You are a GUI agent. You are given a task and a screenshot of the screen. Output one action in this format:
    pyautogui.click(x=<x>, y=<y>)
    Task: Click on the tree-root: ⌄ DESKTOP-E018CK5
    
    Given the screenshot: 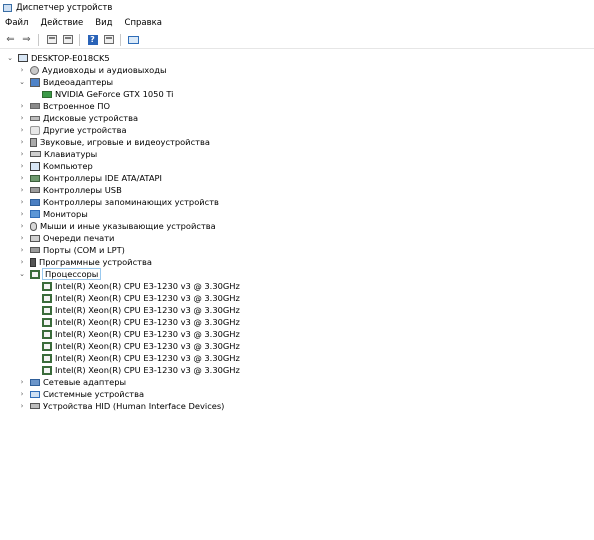 What is the action you would take?
    pyautogui.click(x=58, y=58)
    